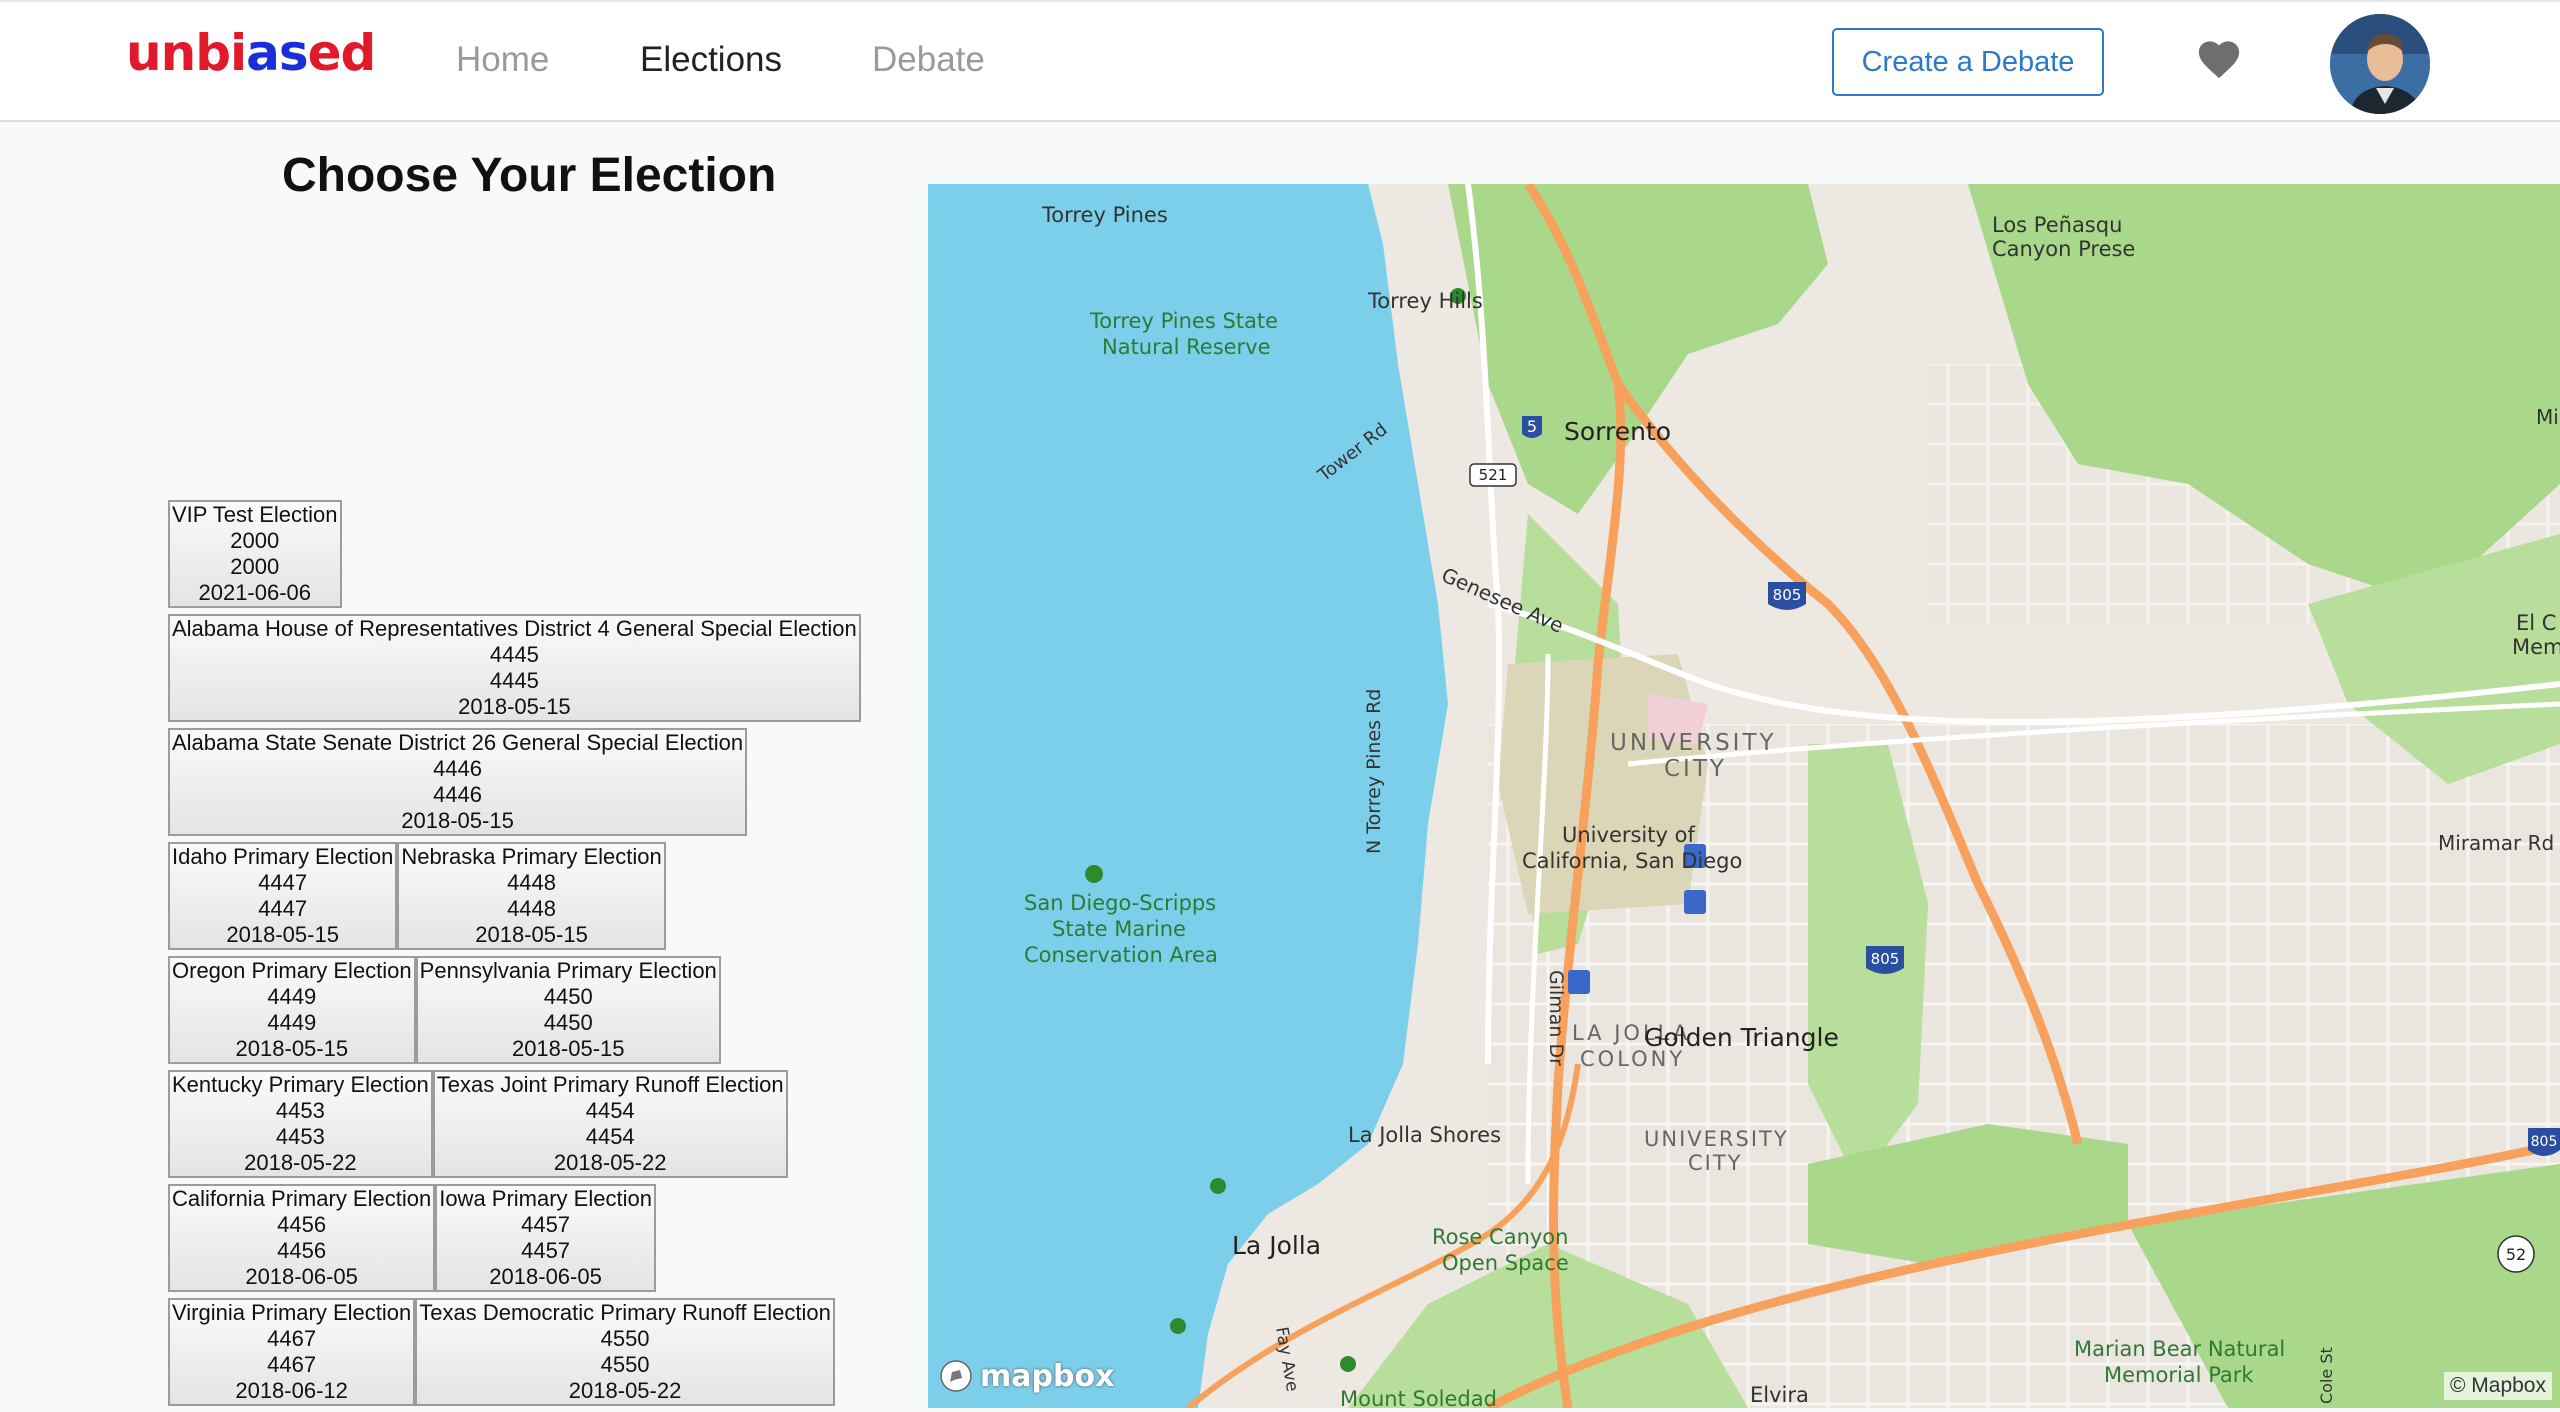 This screenshot has width=2560, height=1412. Describe the element at coordinates (1374, 771) in the screenshot. I see `label-n-torrey-pines-rd: N Torrey Pines Rd` at that location.